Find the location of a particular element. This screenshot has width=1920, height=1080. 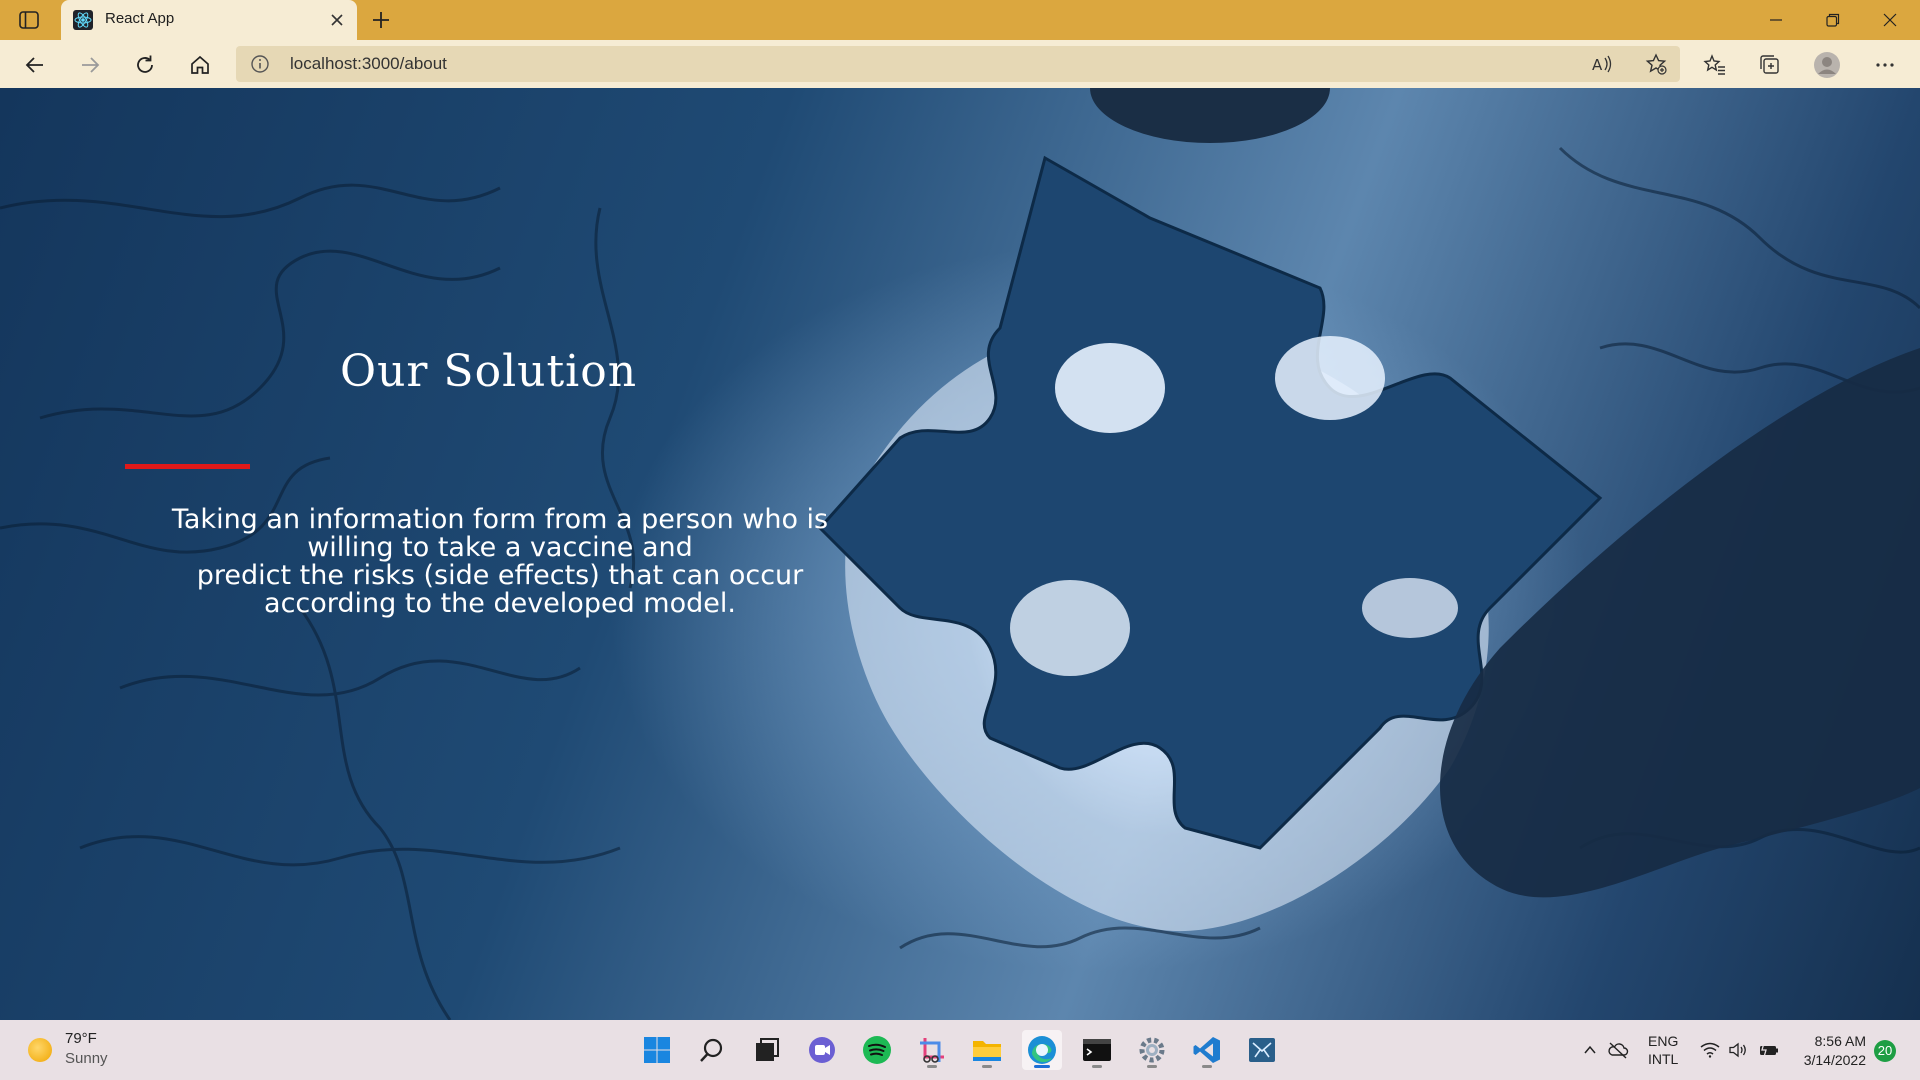

read-aloud-icon: A is located at coordinates (1602, 64).